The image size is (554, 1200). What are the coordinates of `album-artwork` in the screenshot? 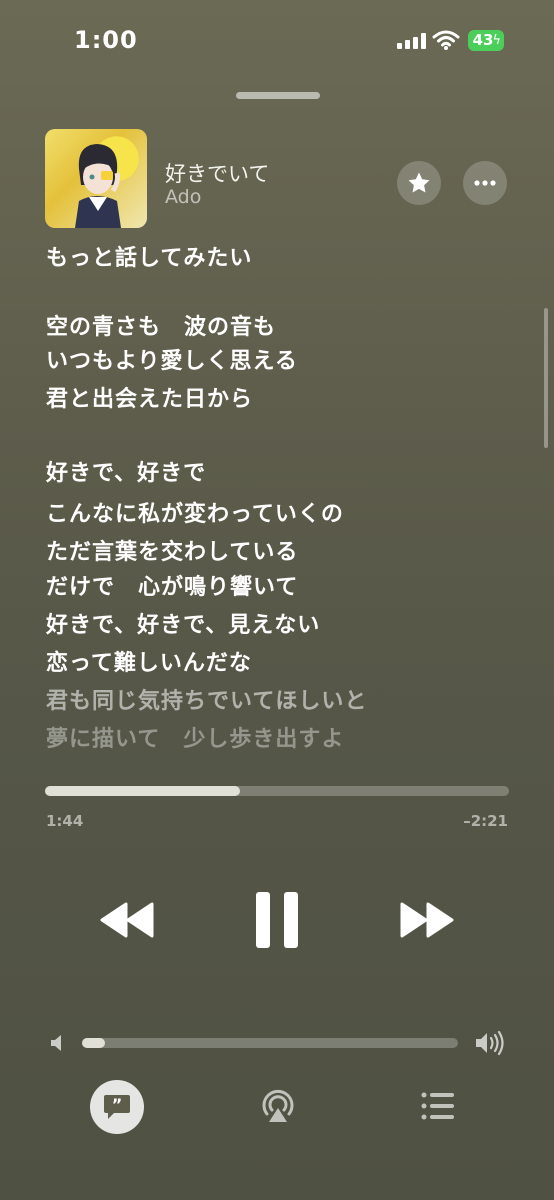 It's located at (96, 178).